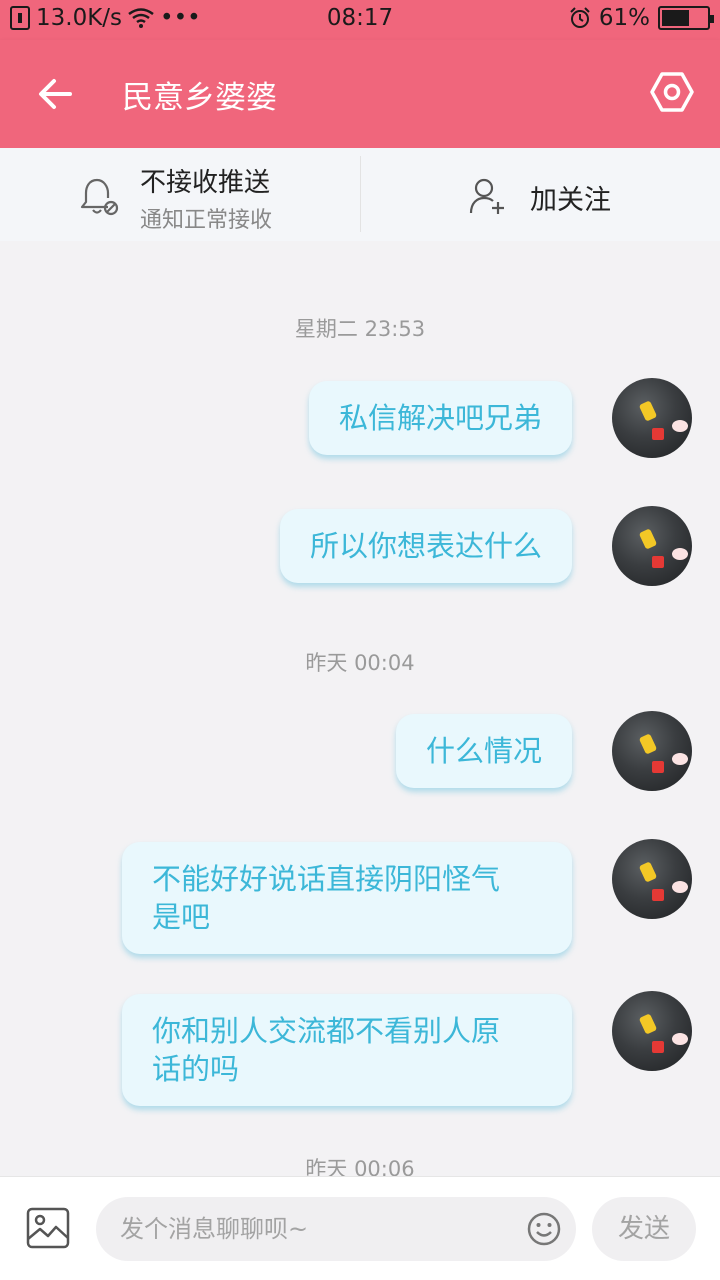  Describe the element at coordinates (206, 220) in the screenshot. I see `push-subtitle: 通知正常接收` at that location.